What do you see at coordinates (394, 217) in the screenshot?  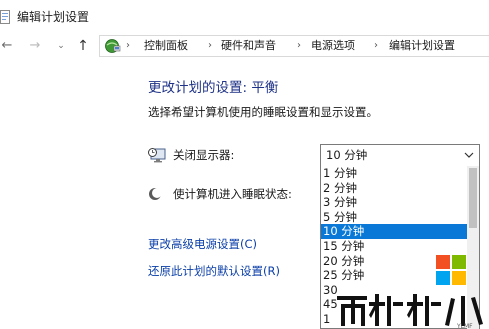 I see `dropdown-option: 5 分钟` at bounding box center [394, 217].